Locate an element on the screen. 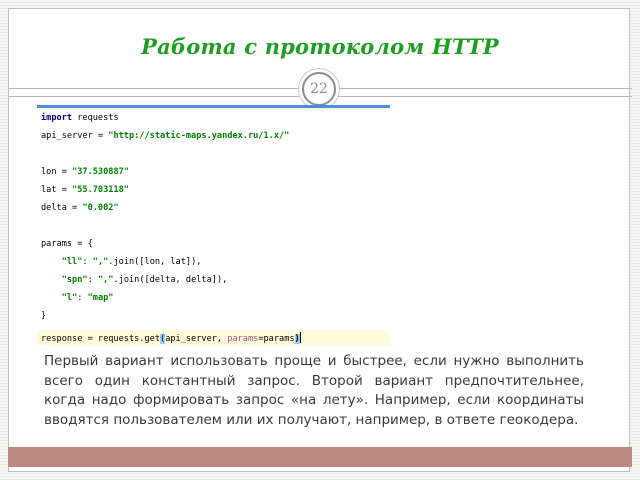  text-cursor is located at coordinates (300, 337).